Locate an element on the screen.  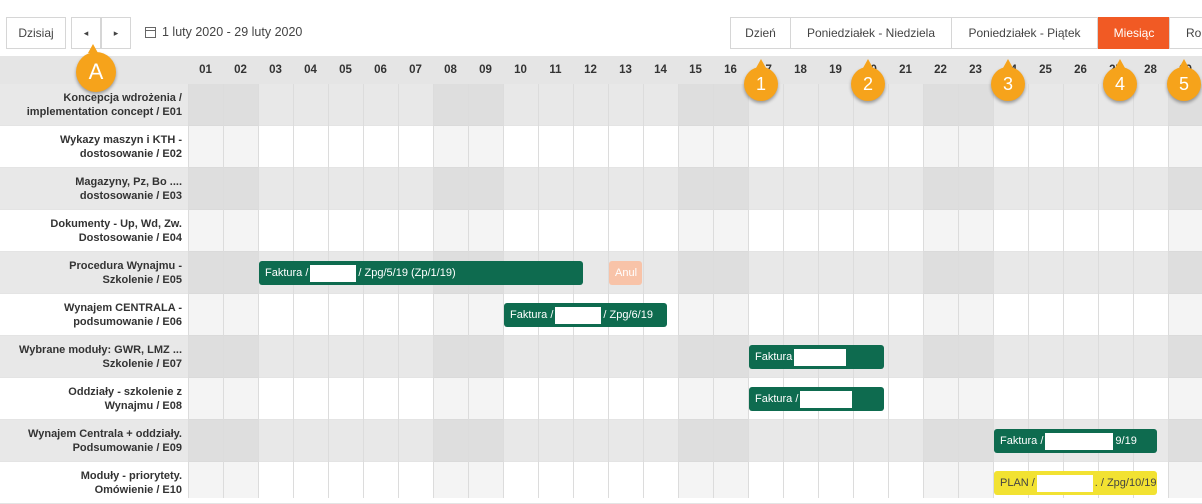
annotation-marker: 1 is located at coordinates (761, 80).